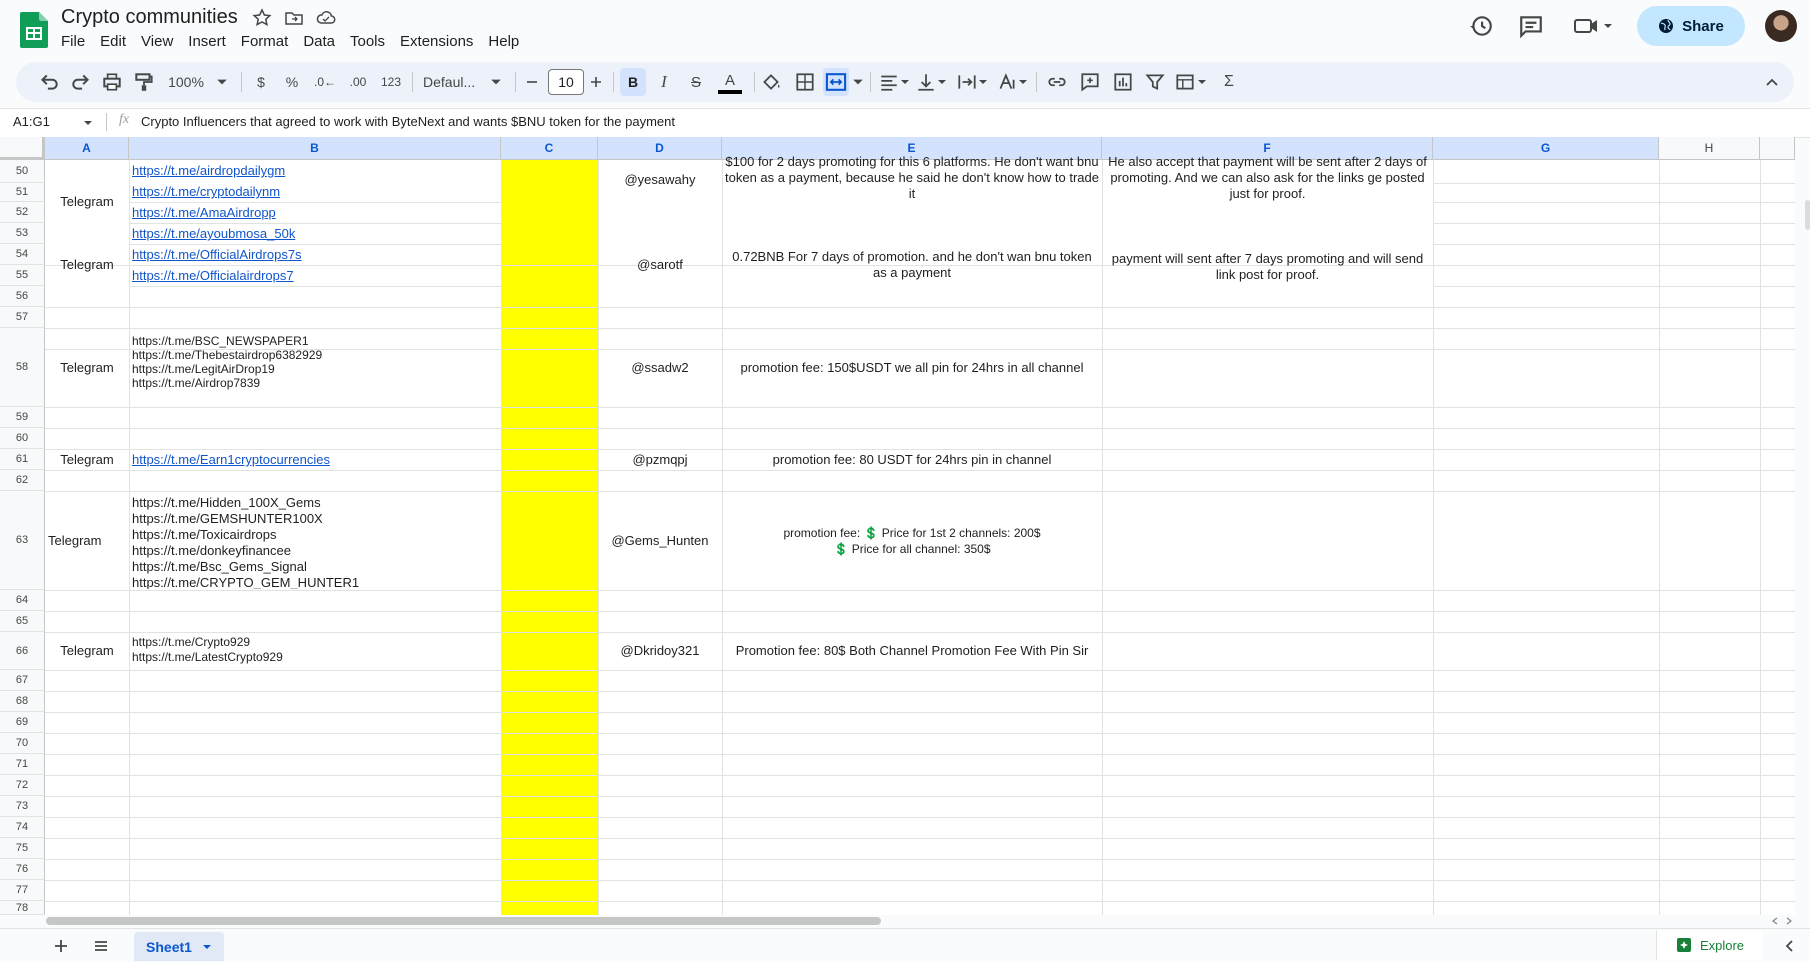 The height and width of the screenshot is (962, 1810). What do you see at coordinates (222, 82) in the screenshot?
I see `zoom-dropdown-icon` at bounding box center [222, 82].